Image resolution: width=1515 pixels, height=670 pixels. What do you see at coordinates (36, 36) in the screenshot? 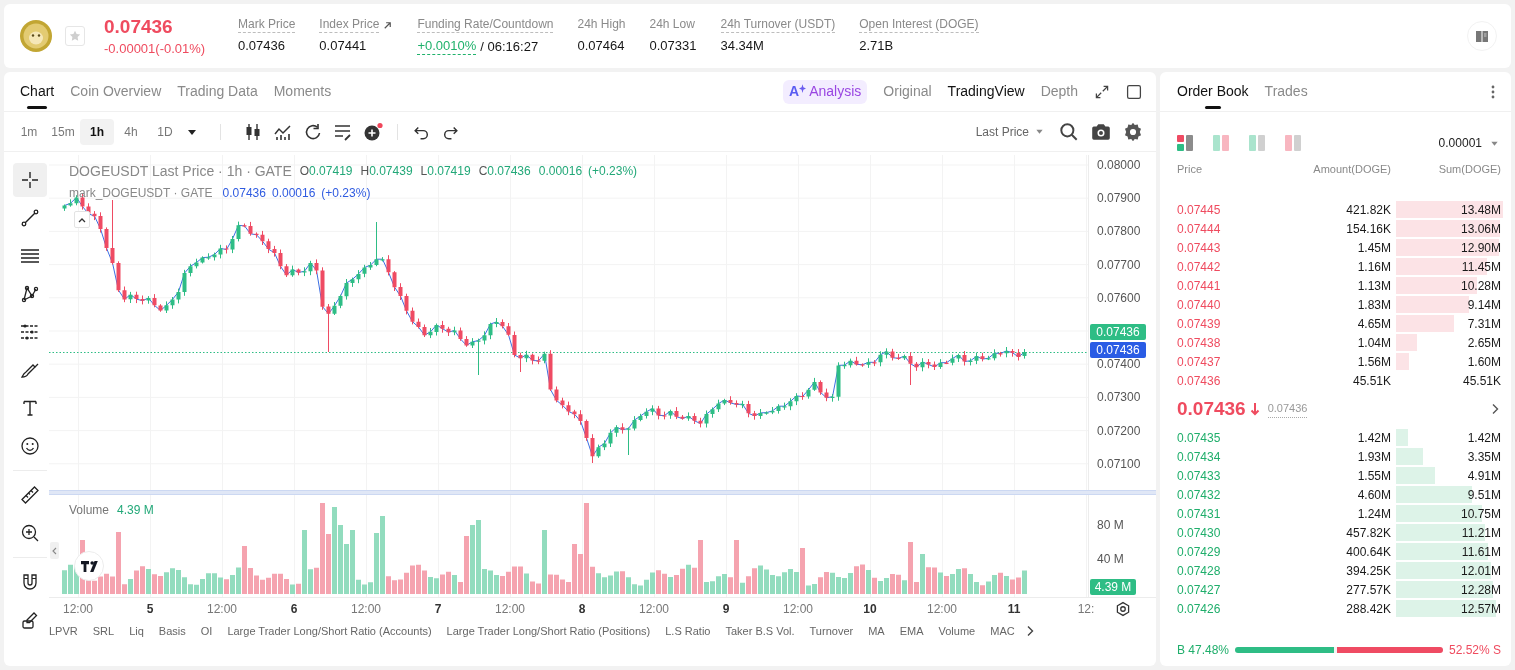
I see `coin-logo-icon` at bounding box center [36, 36].